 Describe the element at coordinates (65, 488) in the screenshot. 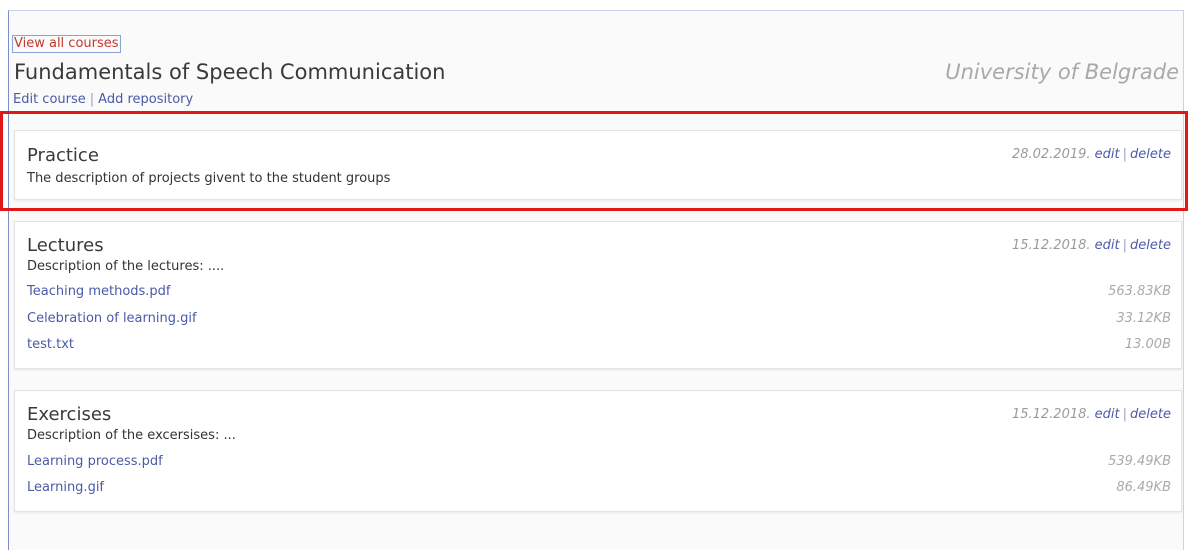

I see `file-link: Learning.gif` at that location.